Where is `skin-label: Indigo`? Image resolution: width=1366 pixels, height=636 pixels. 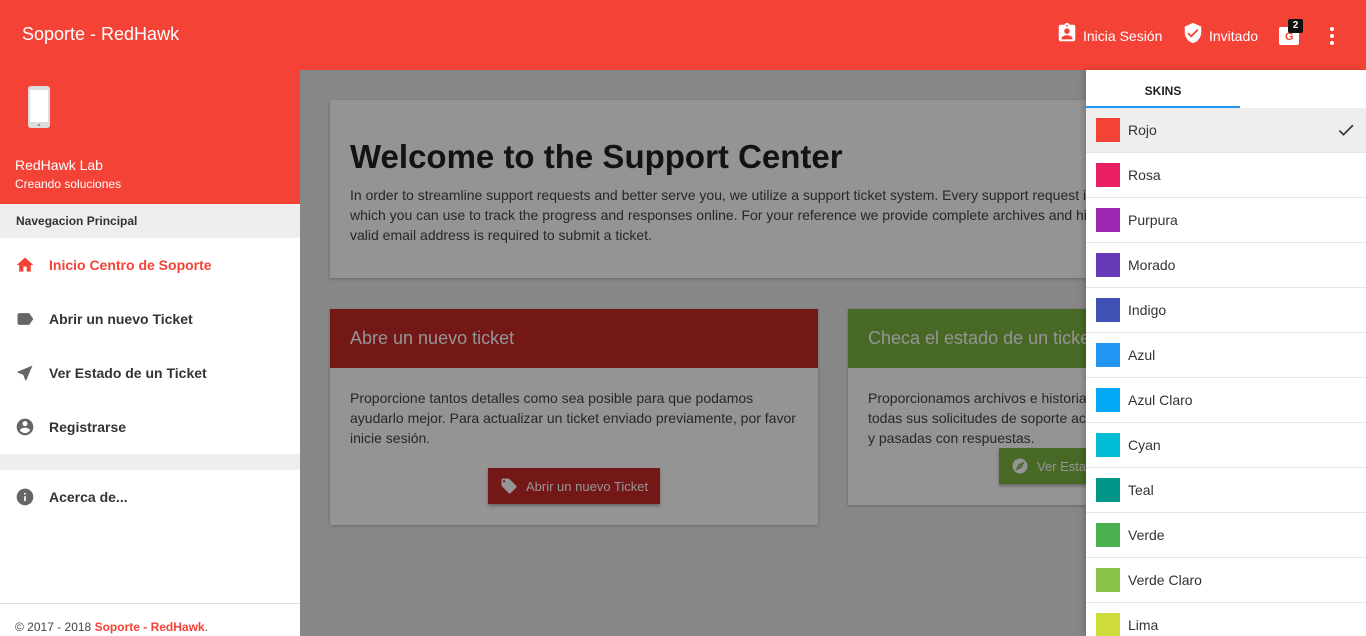
skin-label: Indigo is located at coordinates (1147, 310).